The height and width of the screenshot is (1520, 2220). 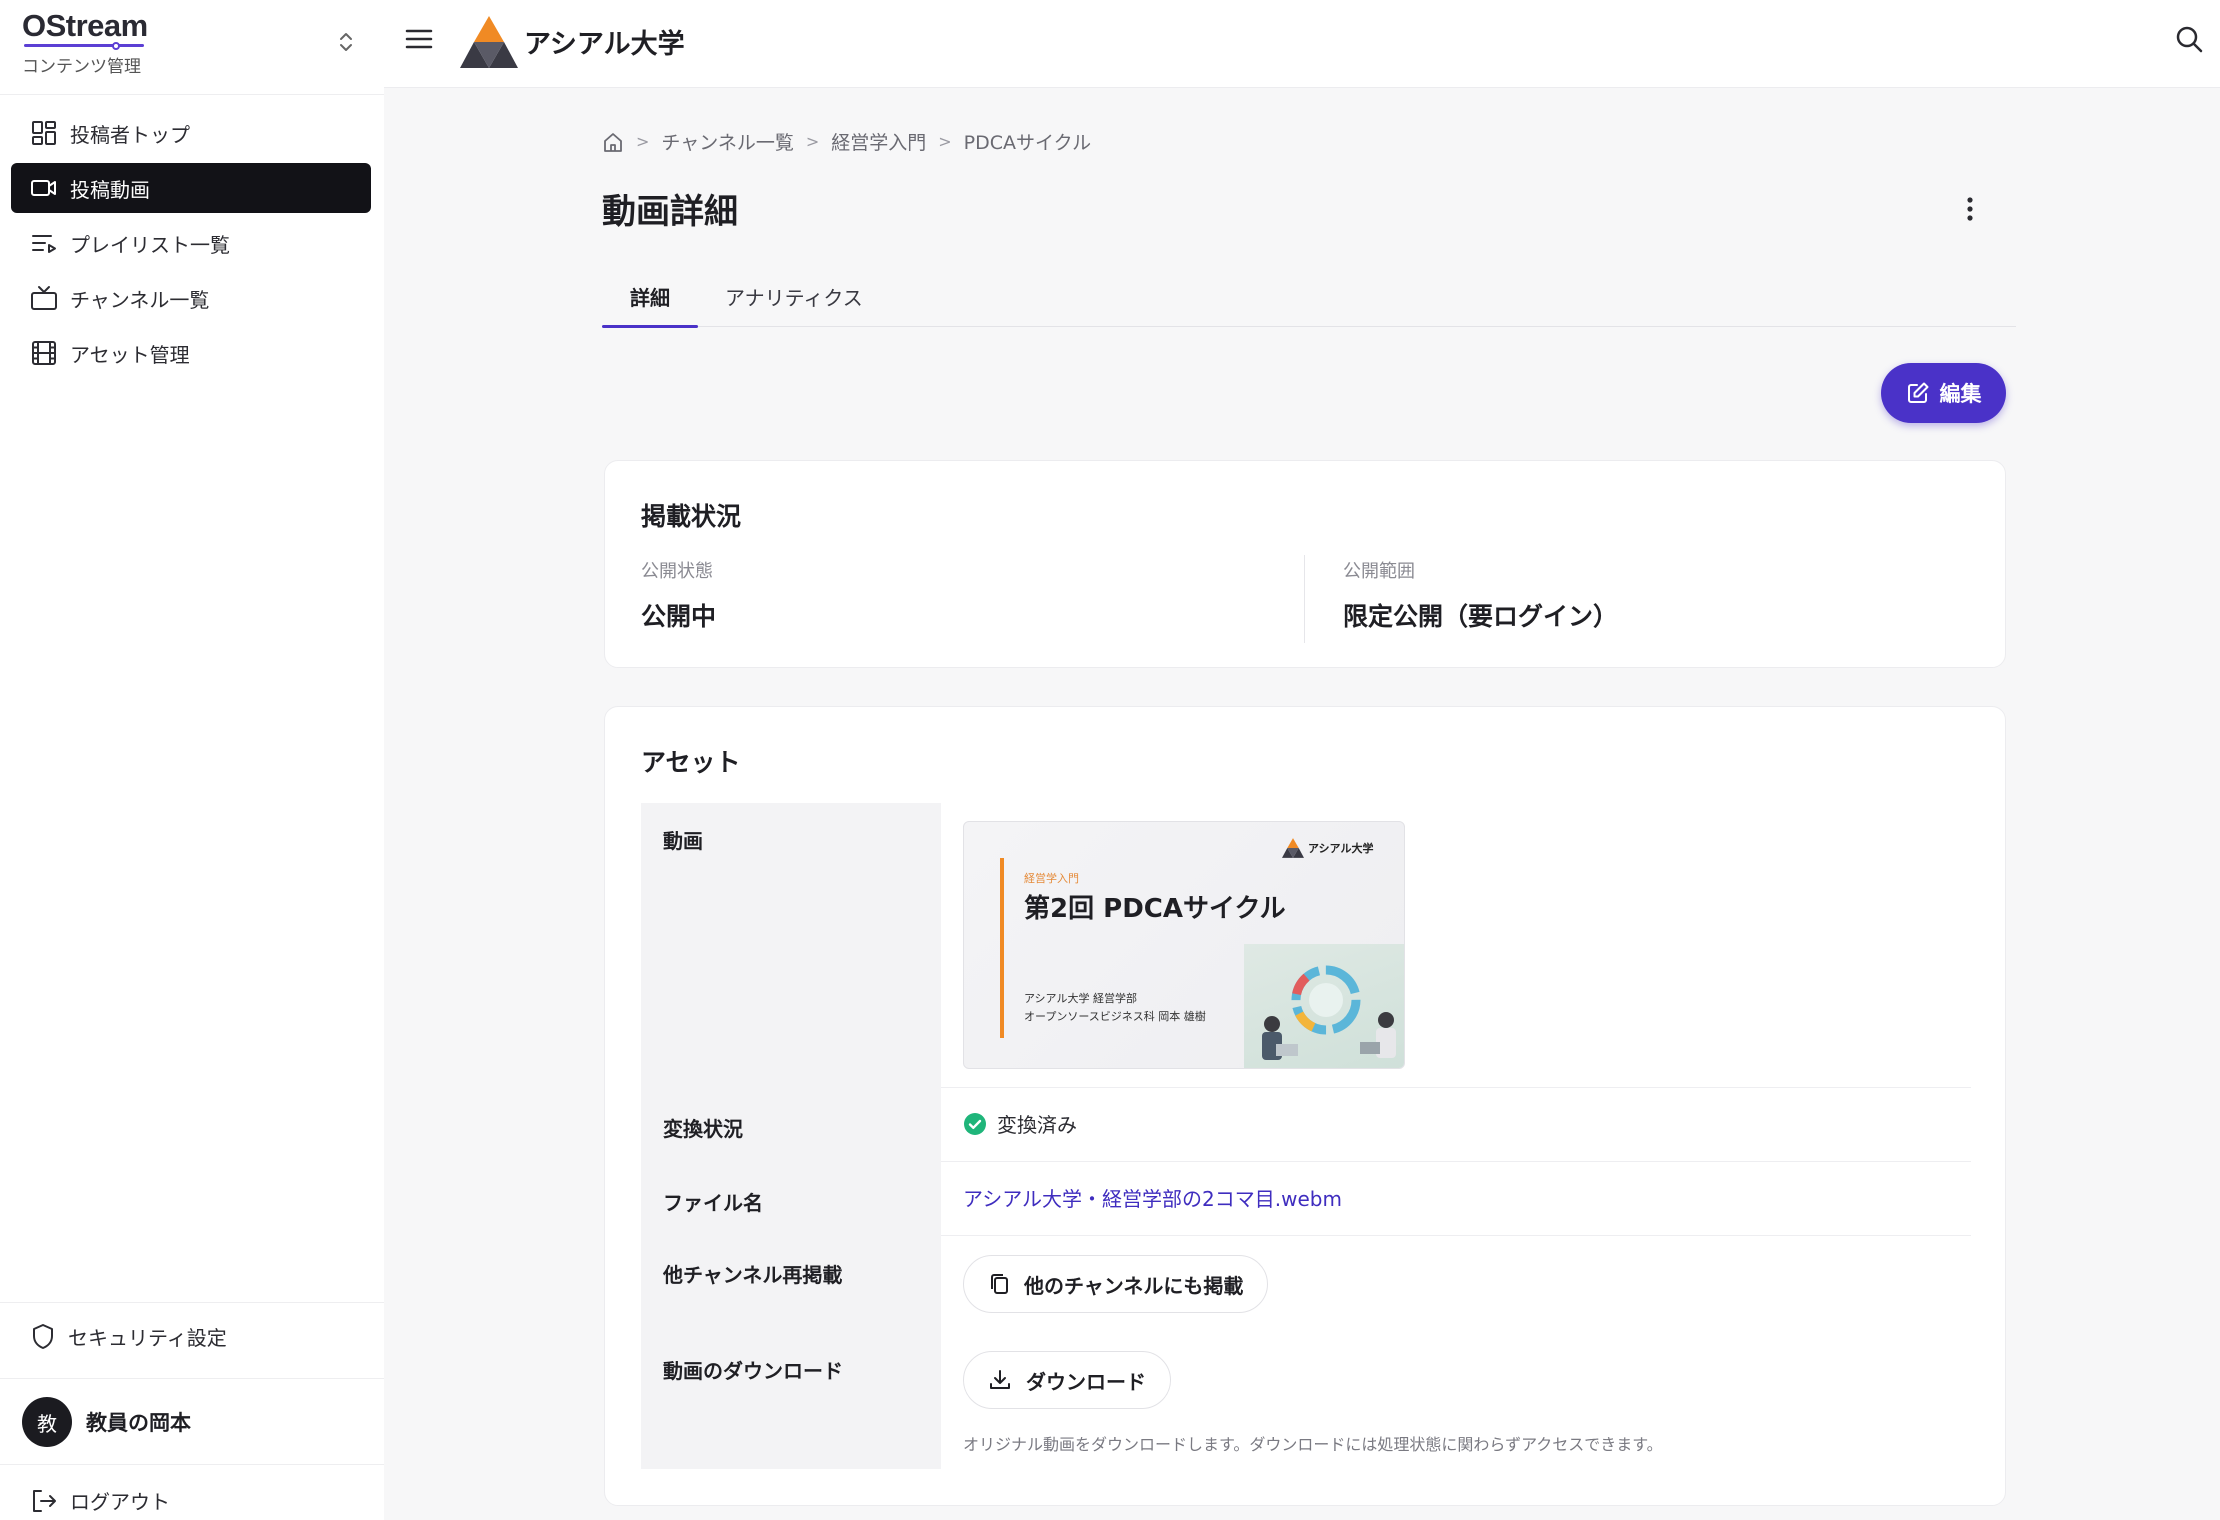 I want to click on tab-bar: 詳細 アナリティクス, so click(x=1309, y=299).